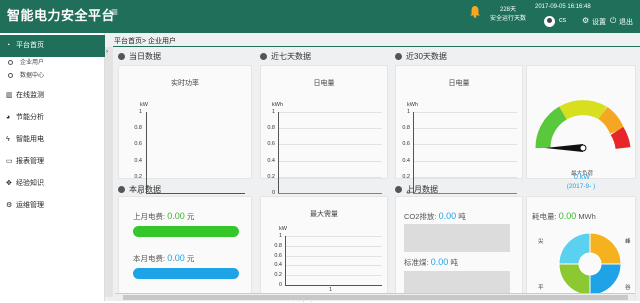 The image size is (640, 303). What do you see at coordinates (551, 127) in the screenshot?
I see `gauge-green-band` at bounding box center [551, 127].